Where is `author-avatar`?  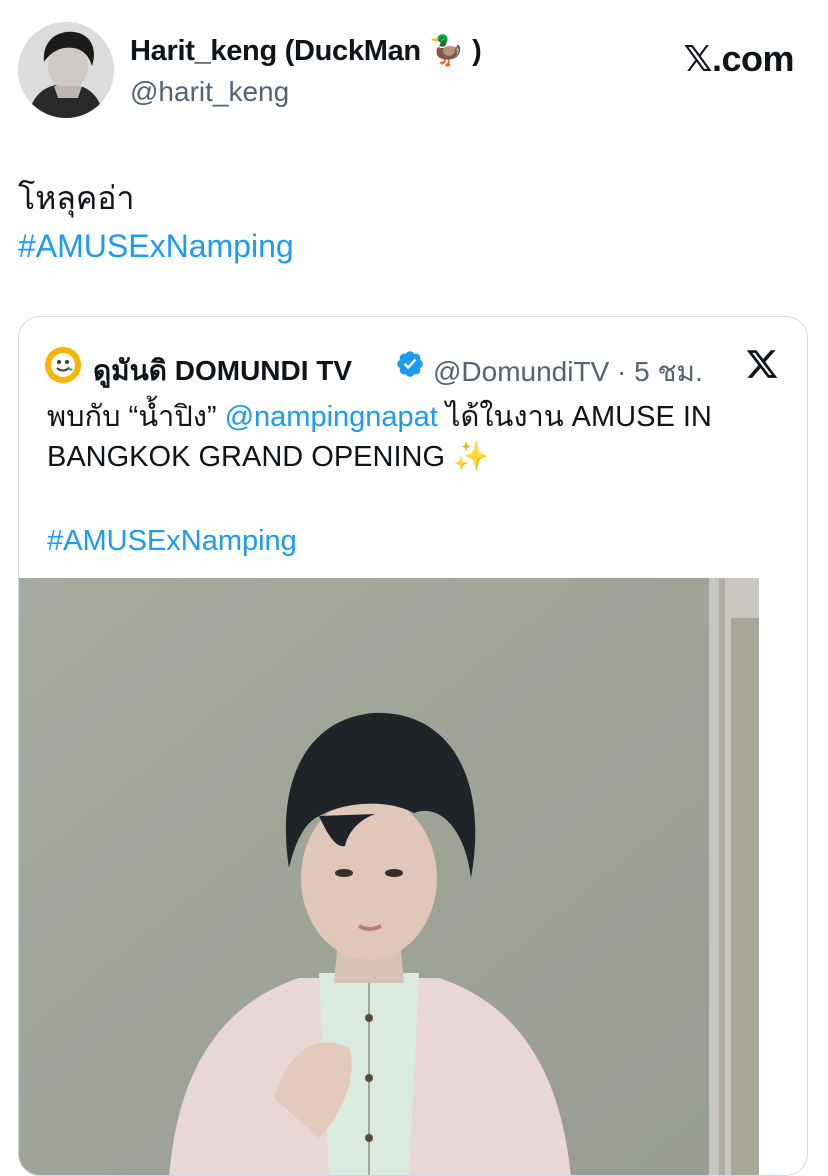
author-avatar is located at coordinates (66, 70).